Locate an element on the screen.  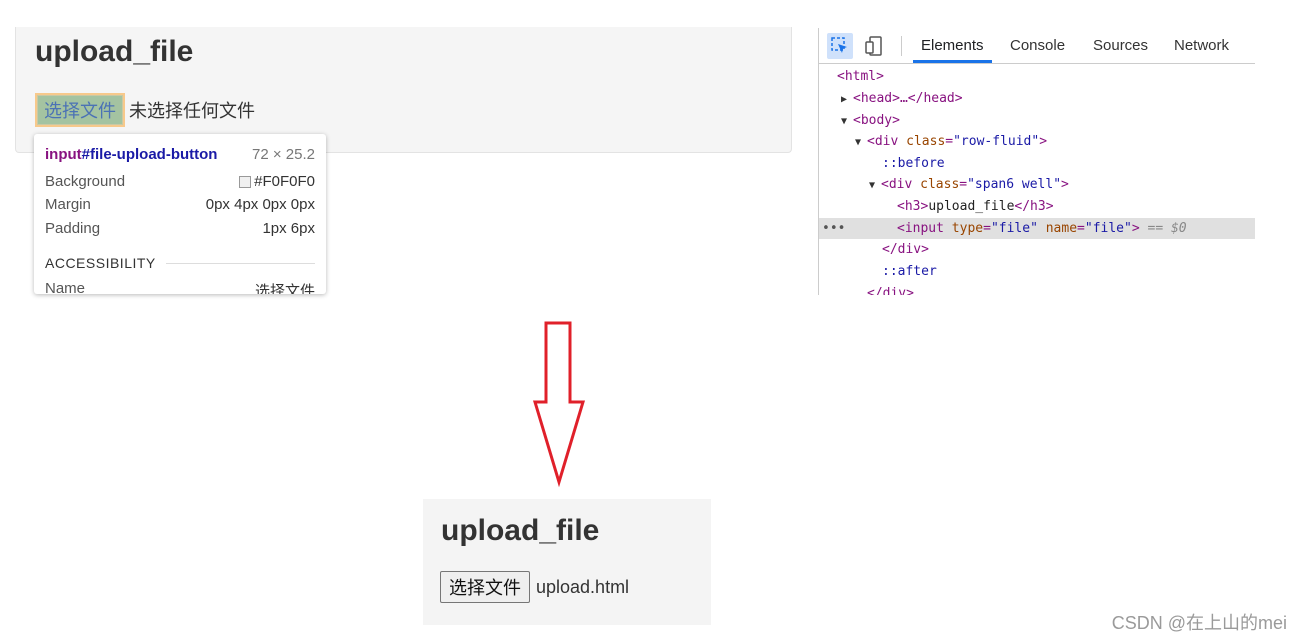
tab-elements: Elements is located at coordinates (952, 45).